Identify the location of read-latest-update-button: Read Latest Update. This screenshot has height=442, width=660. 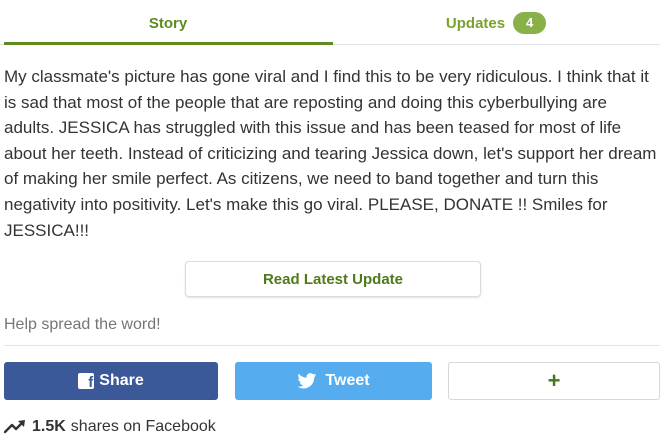
(333, 279).